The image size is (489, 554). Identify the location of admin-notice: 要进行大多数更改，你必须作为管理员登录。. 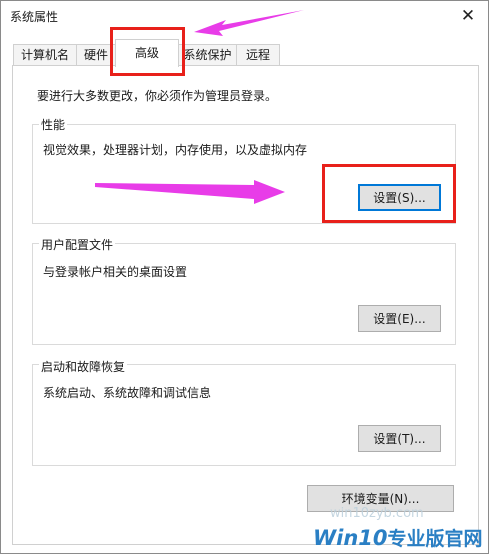
(157, 96).